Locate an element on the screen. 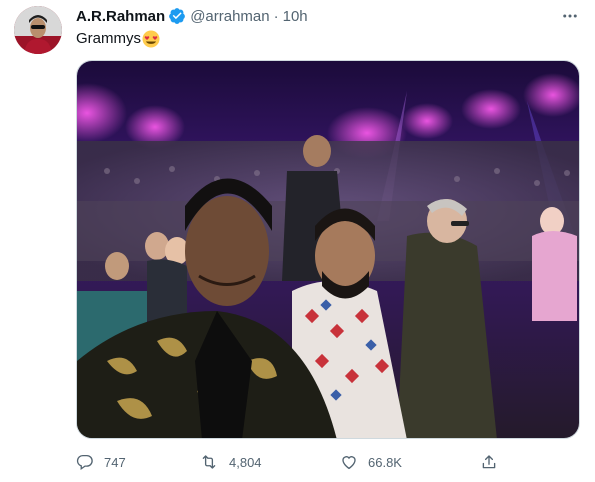 The height and width of the screenshot is (482, 595). share-icon is located at coordinates (489, 462).